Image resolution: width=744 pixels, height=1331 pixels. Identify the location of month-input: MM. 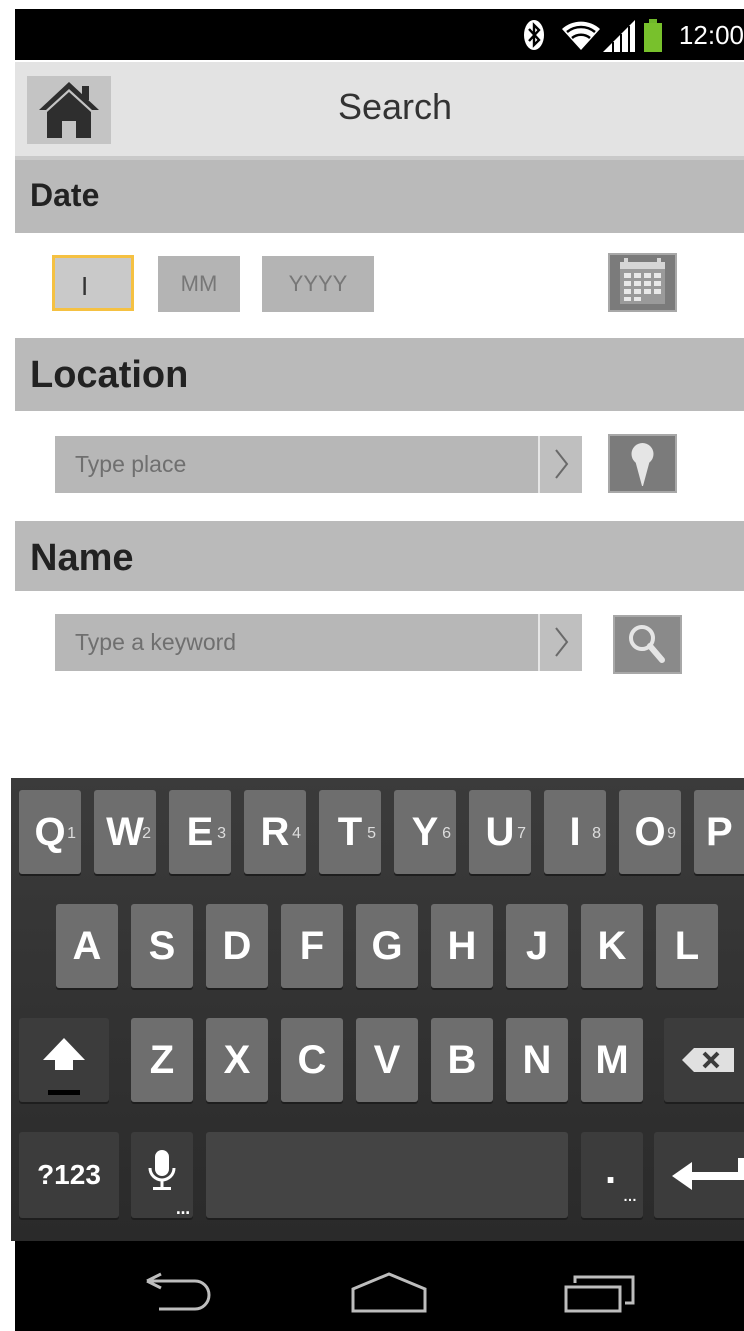
(199, 284).